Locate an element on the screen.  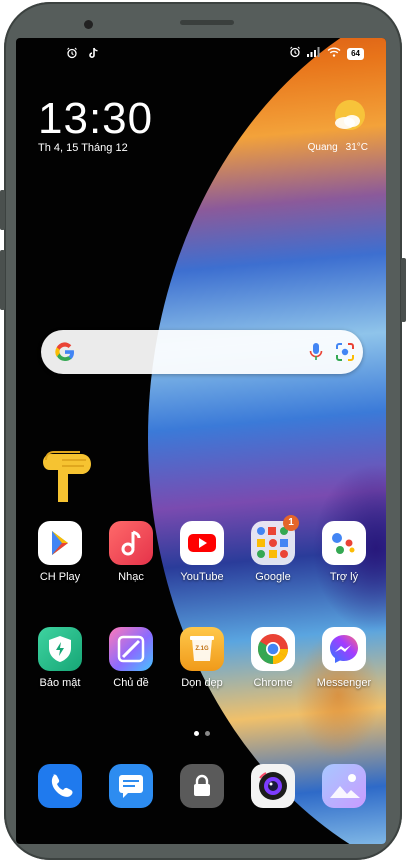
app-ch-play: CH Play is located at coordinates (60, 552).